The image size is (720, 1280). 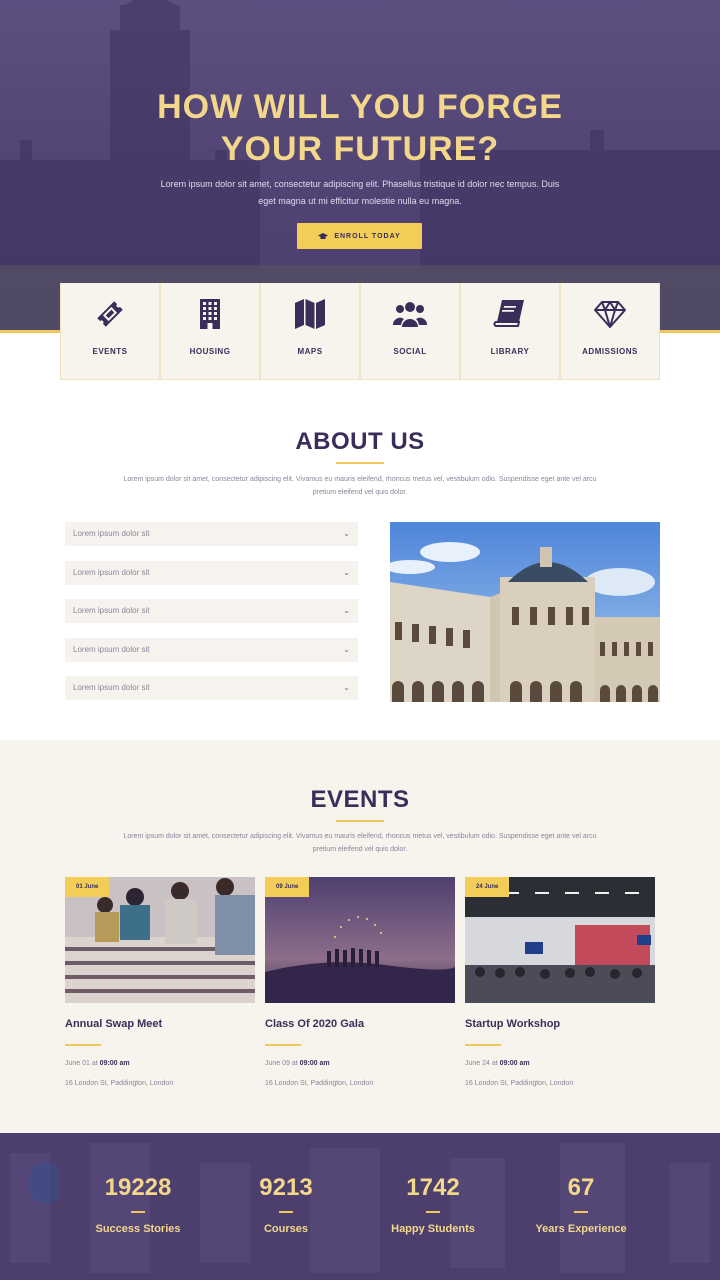 I want to click on event-date: June 24, so click(x=477, y=1063).